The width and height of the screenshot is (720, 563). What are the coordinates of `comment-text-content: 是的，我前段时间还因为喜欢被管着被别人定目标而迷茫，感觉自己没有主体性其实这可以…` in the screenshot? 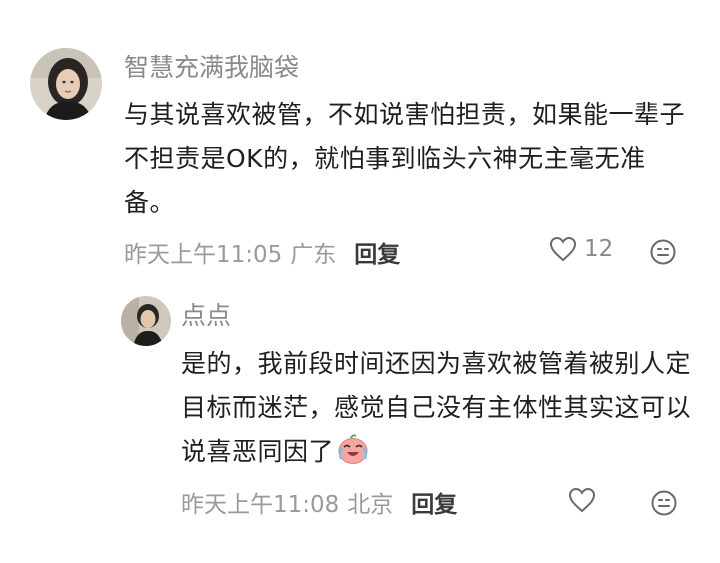 It's located at (436, 407).